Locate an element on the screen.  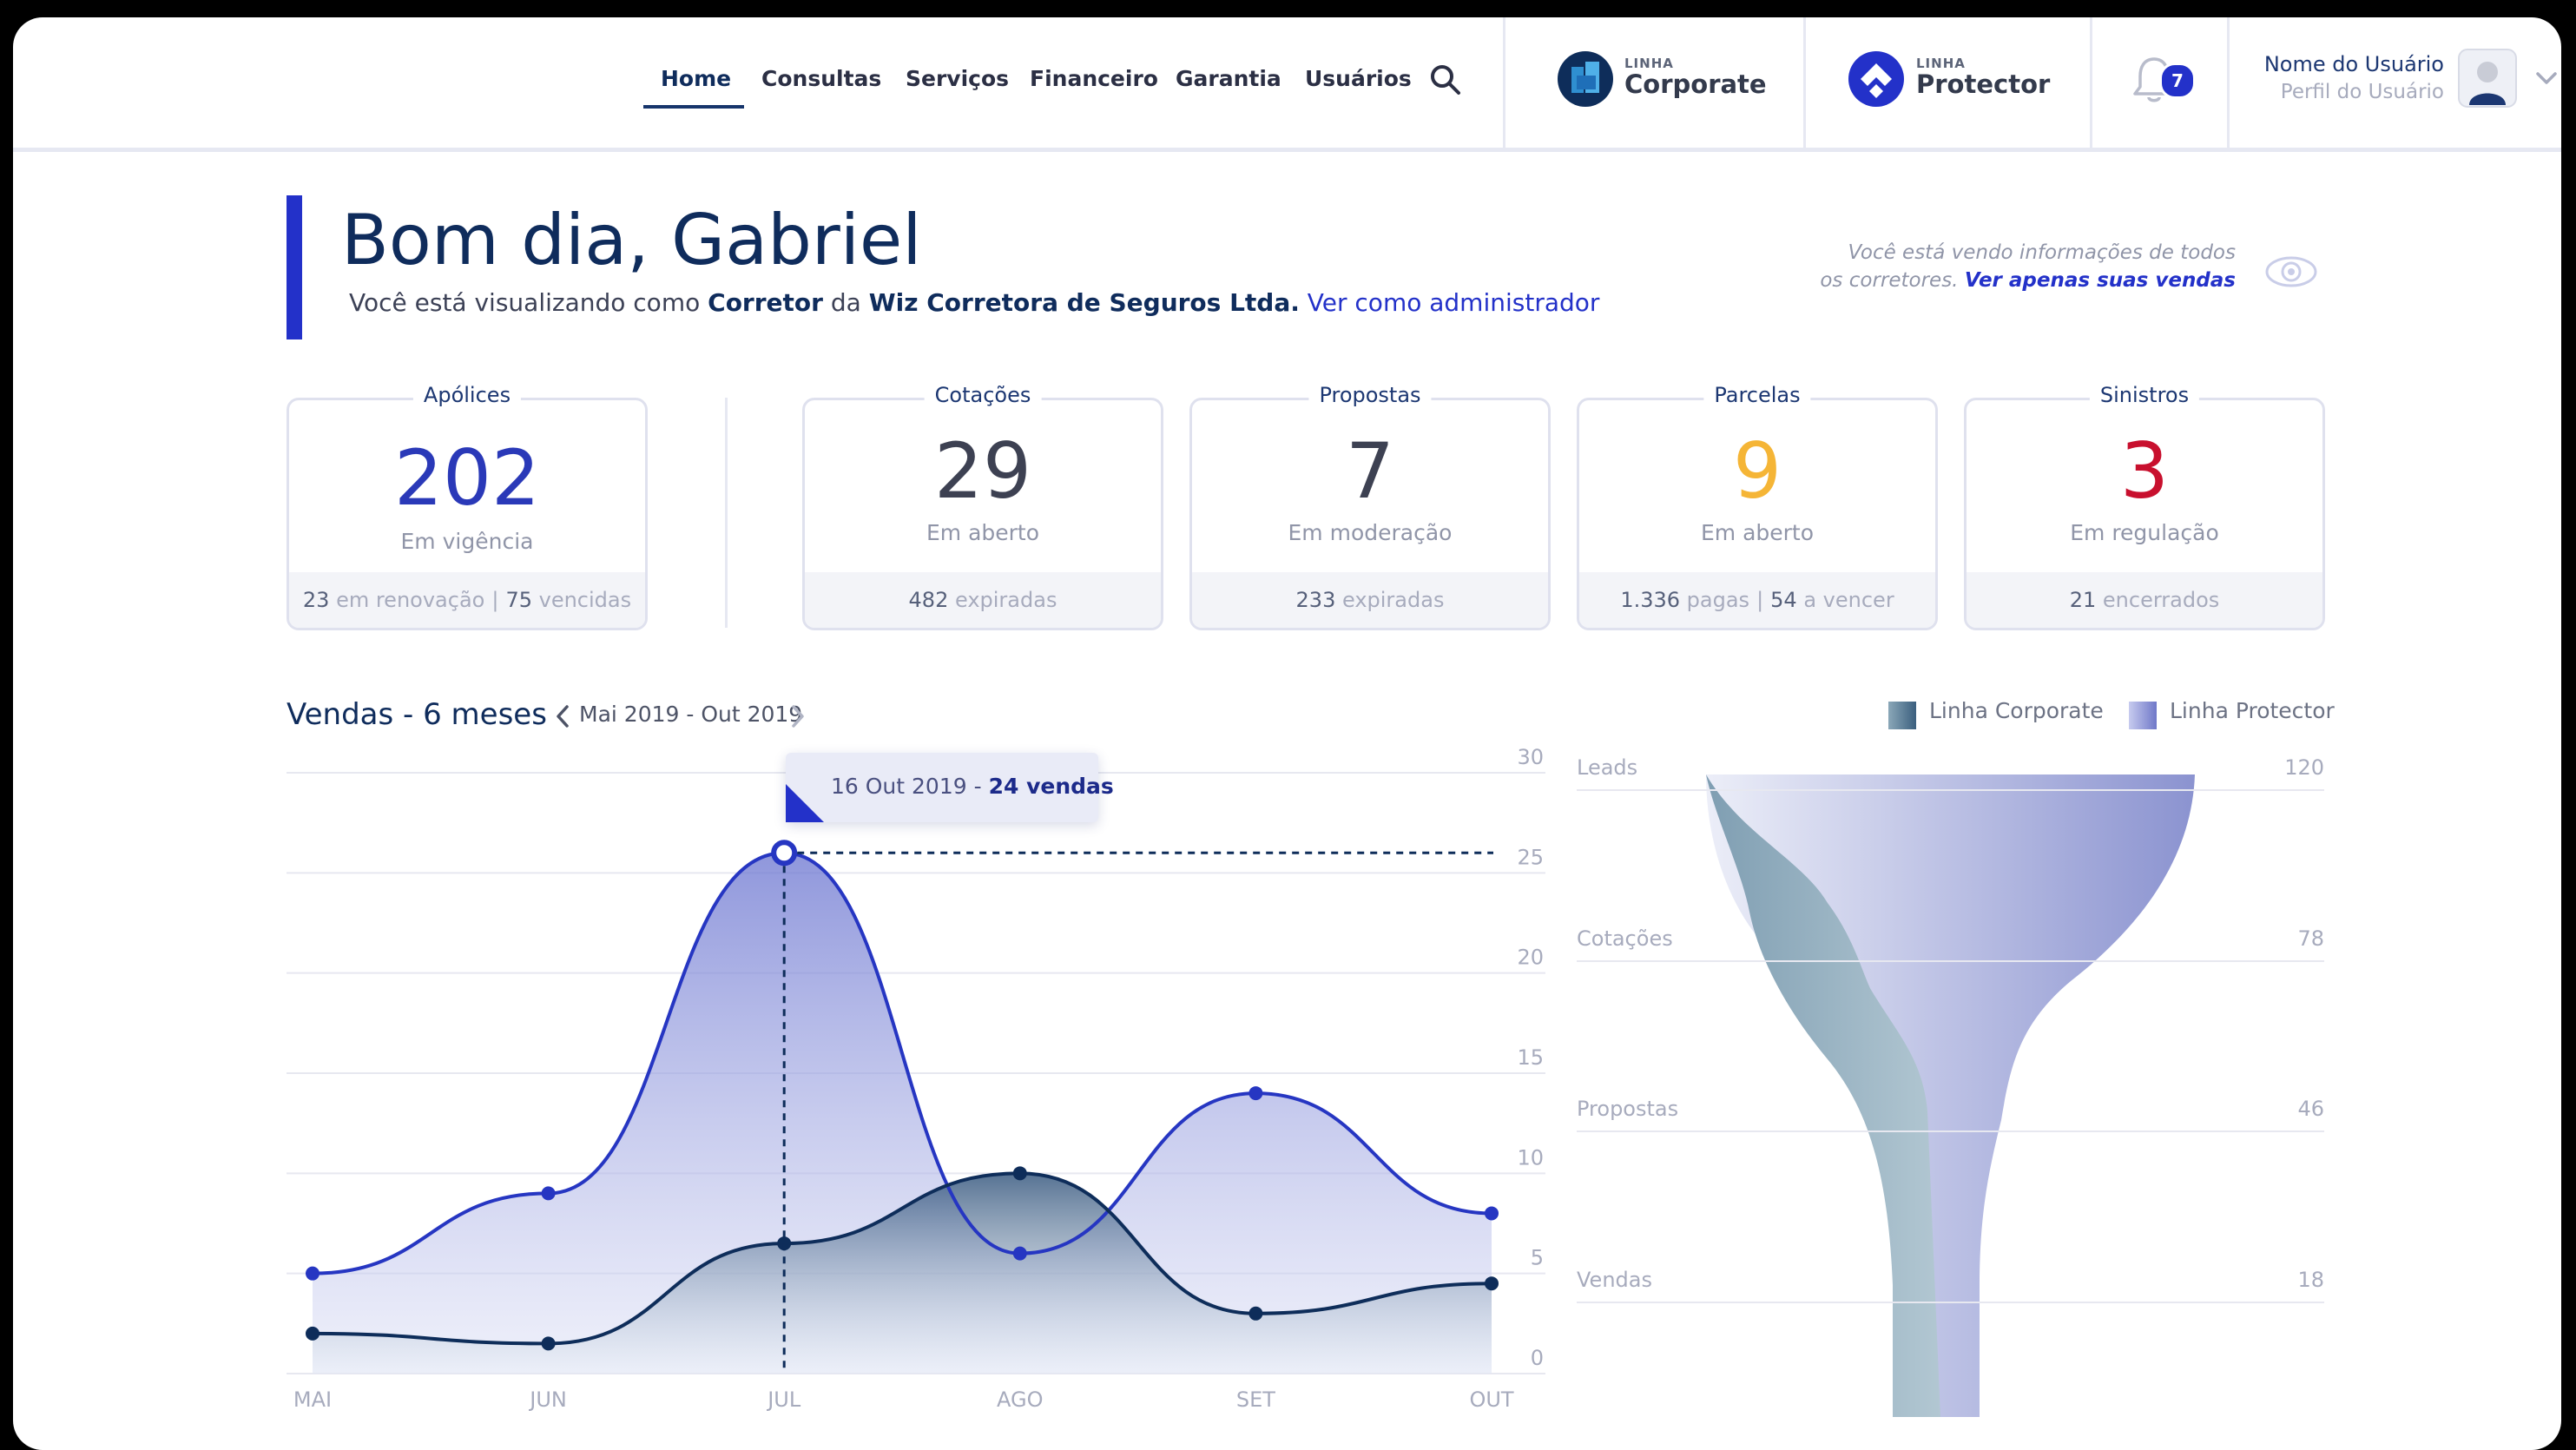
stat-card-label: Sinistros is located at coordinates (2144, 395).